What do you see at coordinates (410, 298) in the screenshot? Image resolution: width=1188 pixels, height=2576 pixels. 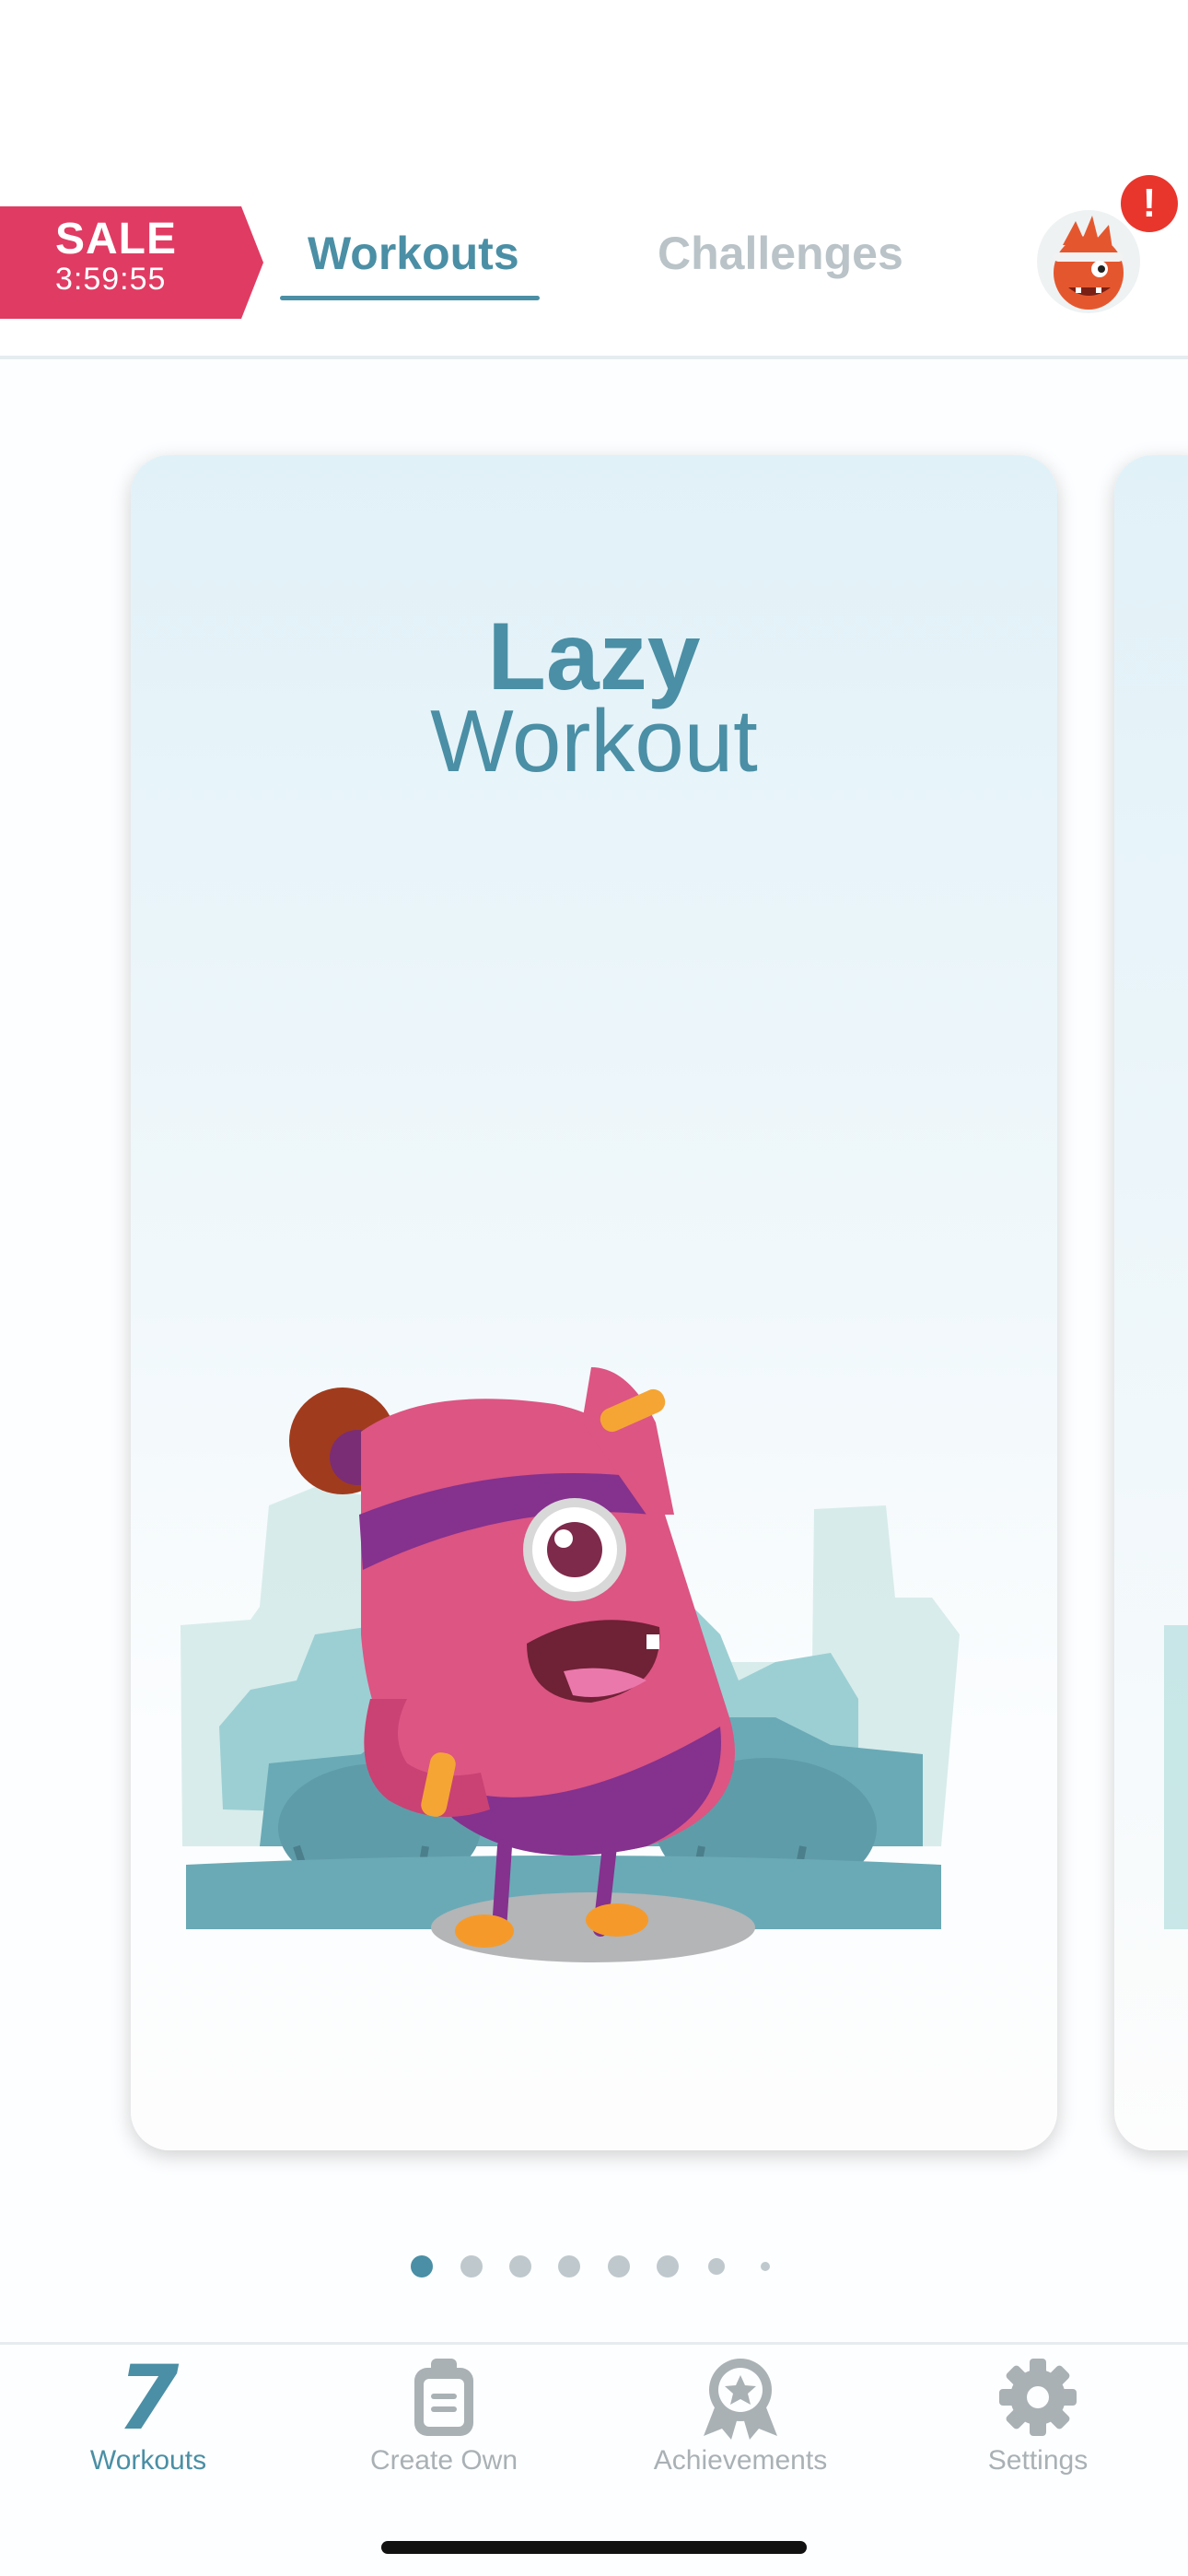 I see `active-tab-indicator` at bounding box center [410, 298].